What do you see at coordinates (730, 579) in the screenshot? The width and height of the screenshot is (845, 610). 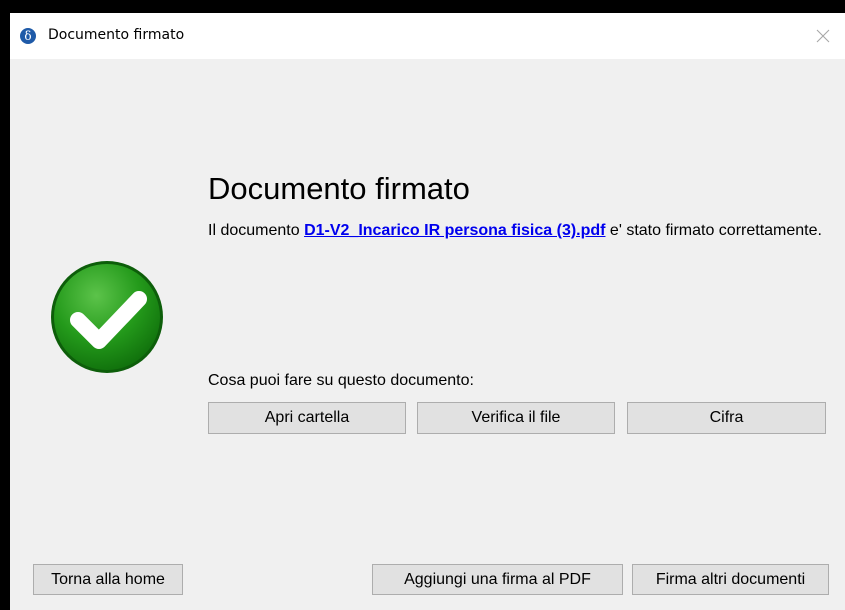 I see `sign-other-documents-button: Firma altri documenti` at bounding box center [730, 579].